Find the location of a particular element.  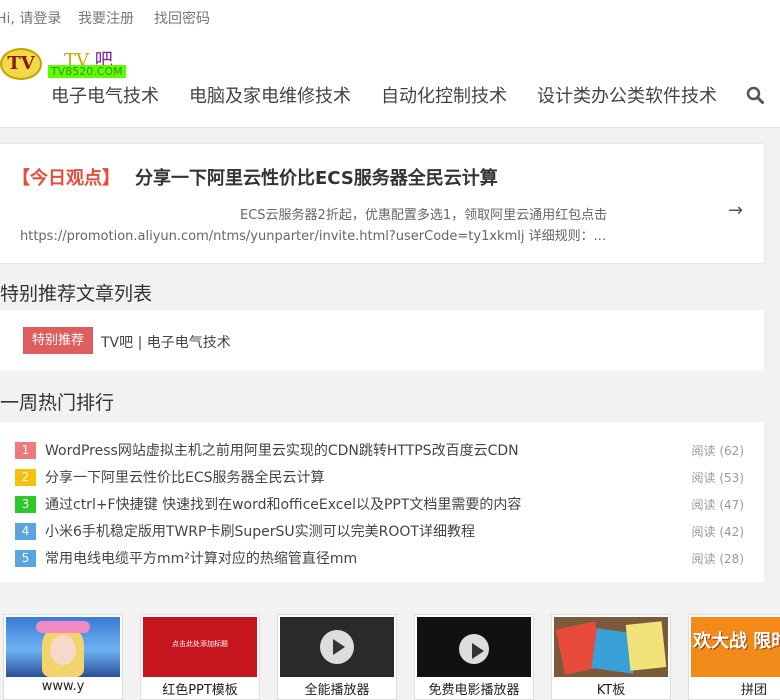

rank-badge: 3 is located at coordinates (25, 504).